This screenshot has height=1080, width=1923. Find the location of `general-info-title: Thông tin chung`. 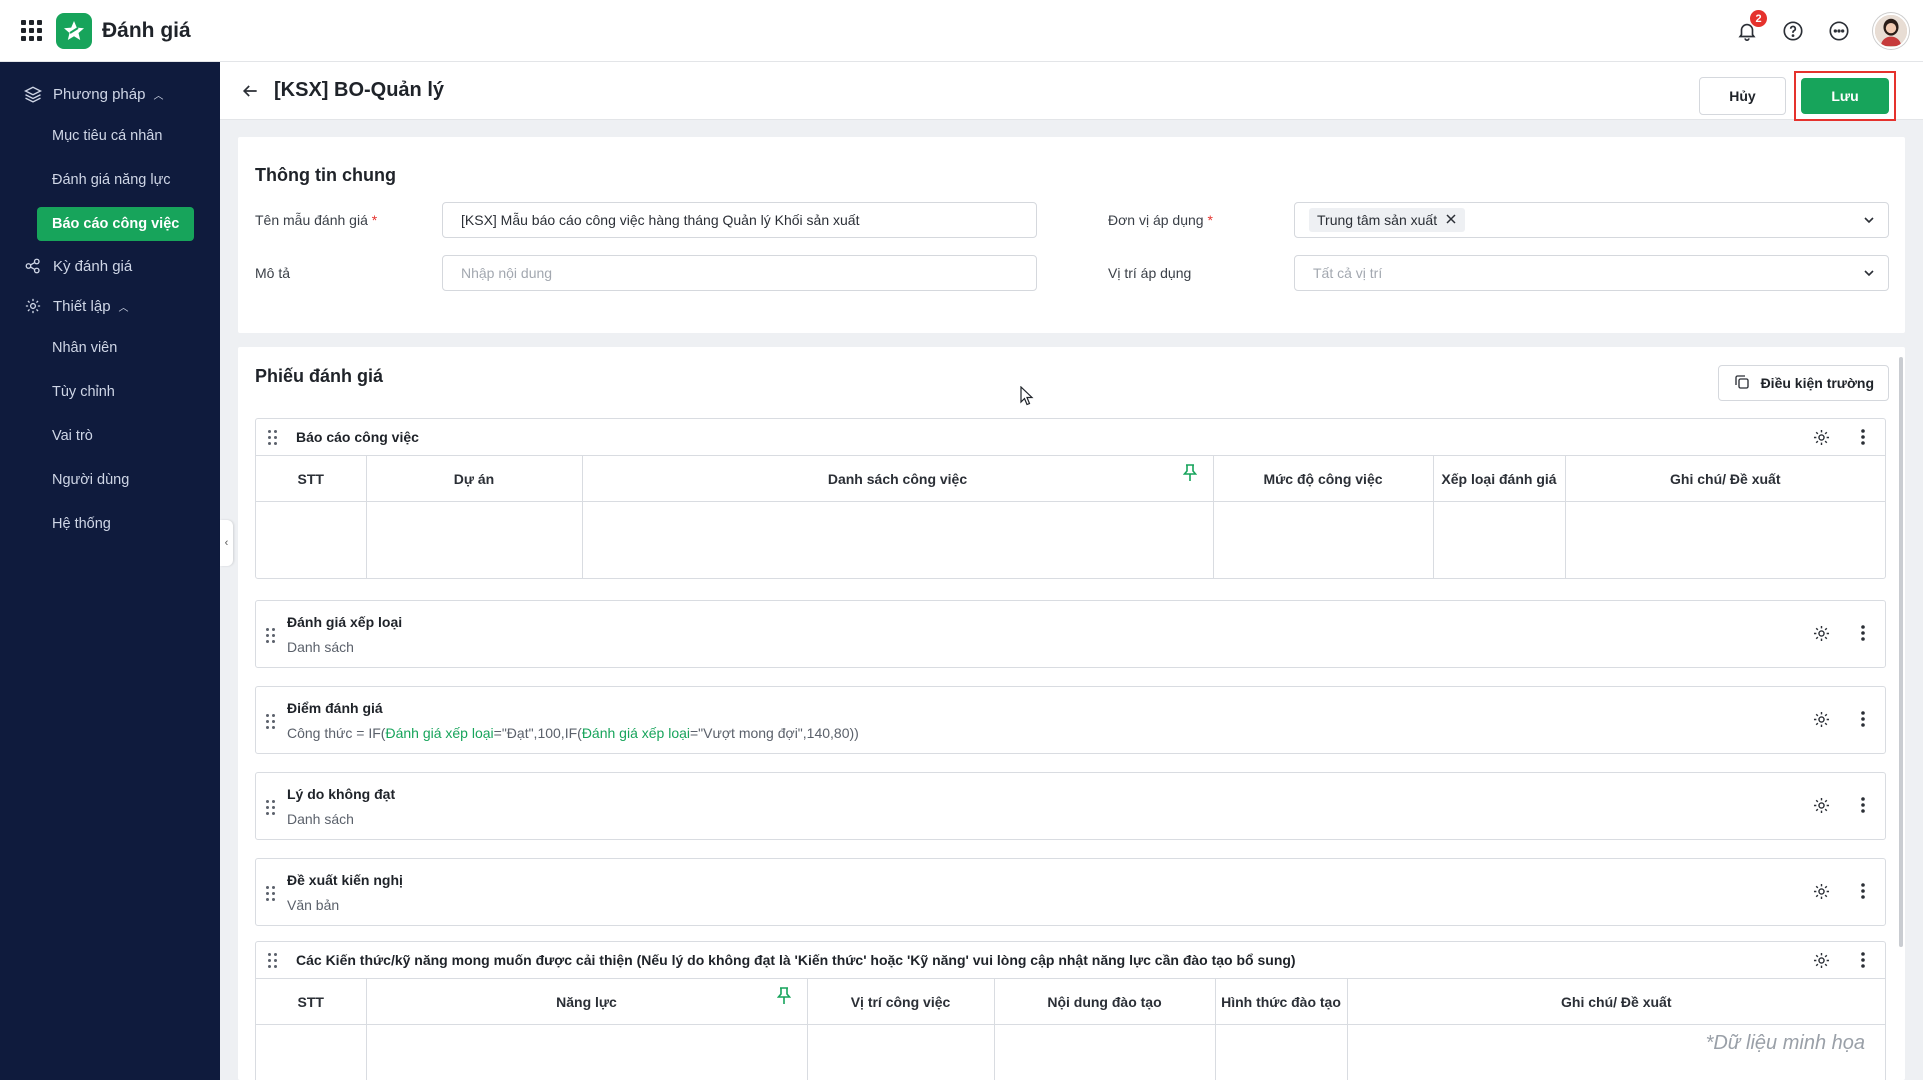

general-info-title: Thông tin chung is located at coordinates (325, 175).